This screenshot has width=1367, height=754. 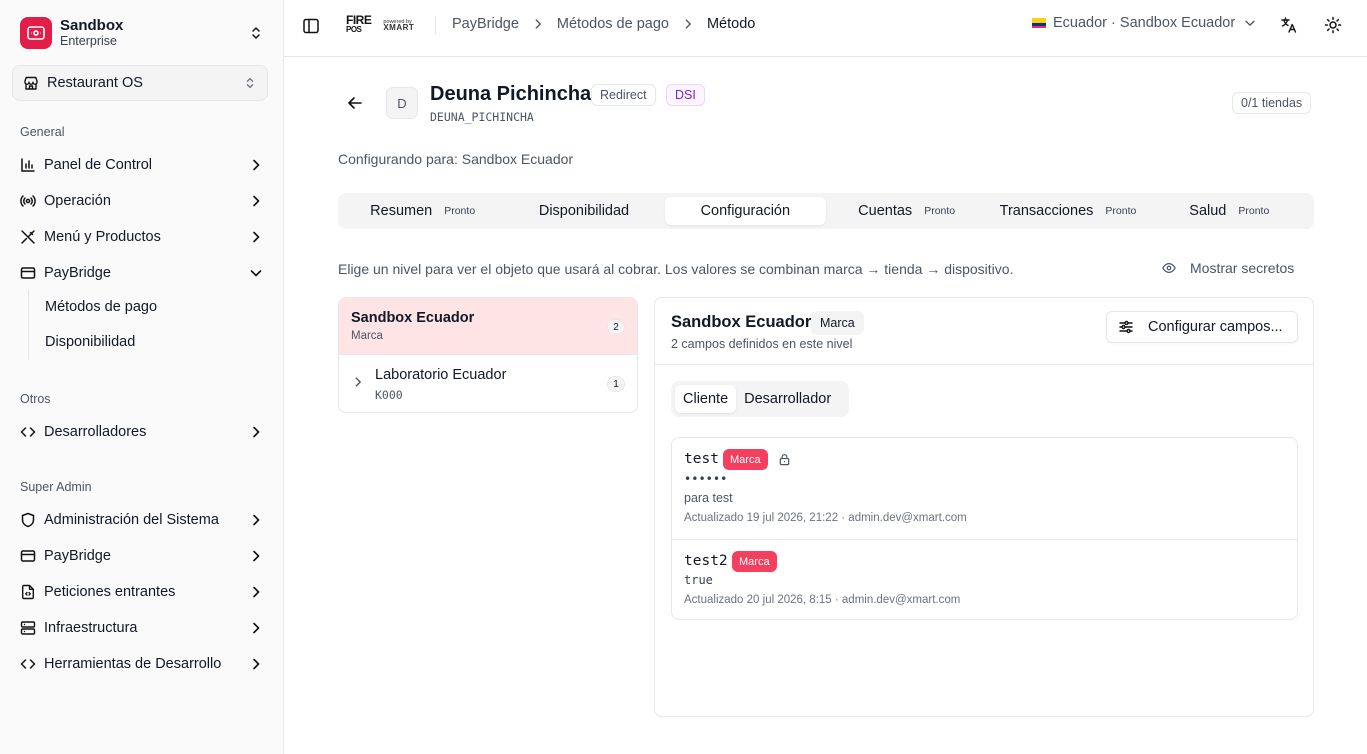 What do you see at coordinates (56, 487) in the screenshot?
I see `section-label-super-admin: Super Admin` at bounding box center [56, 487].